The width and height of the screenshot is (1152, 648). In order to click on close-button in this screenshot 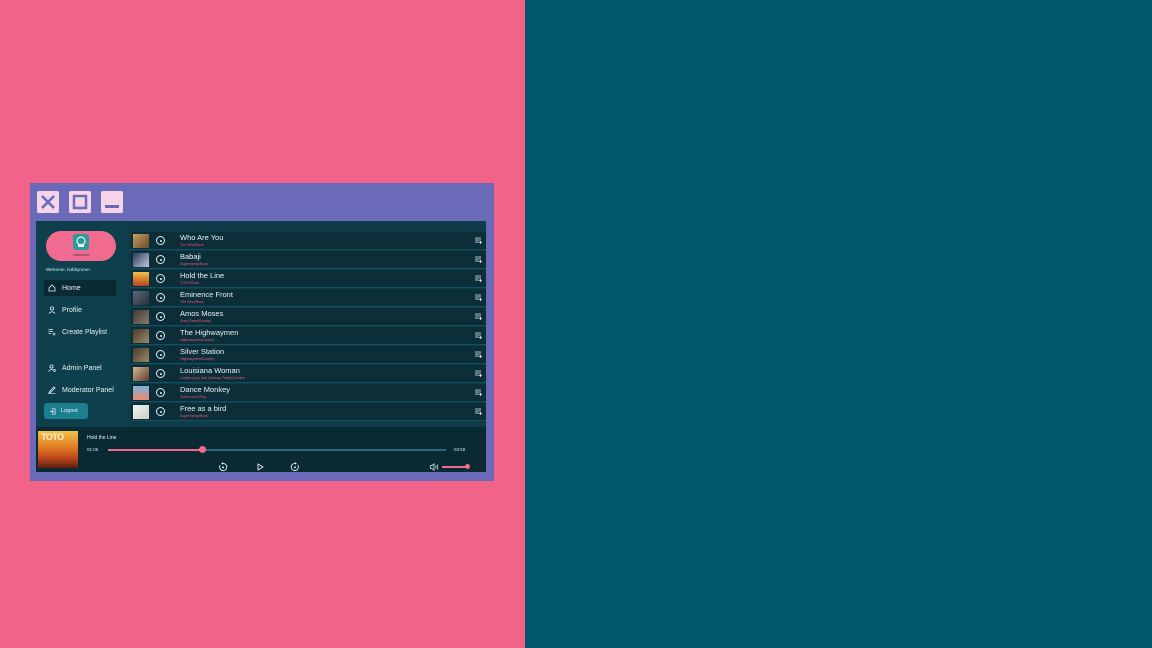, I will do `click(48, 202)`.